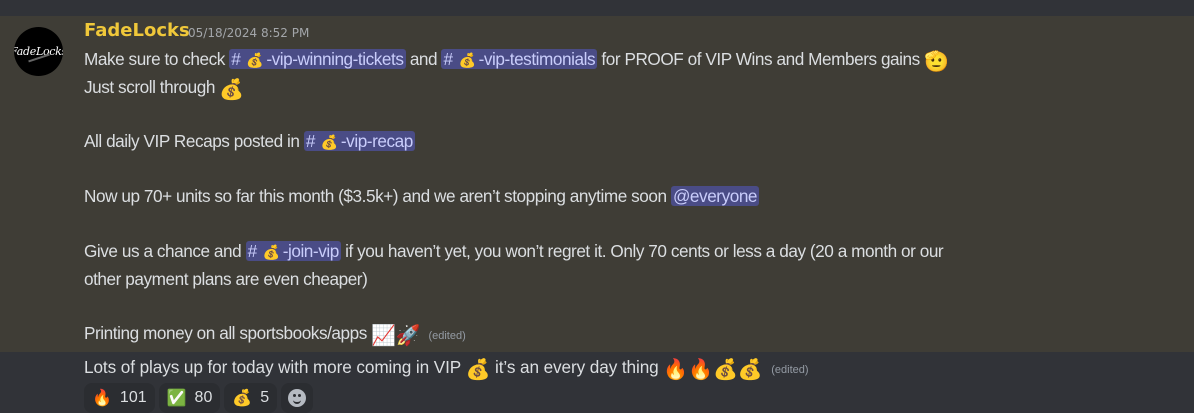 This screenshot has height=413, width=1194. I want to click on text-segment: Printing money on all sportsbooks/apps, so click(225, 333).